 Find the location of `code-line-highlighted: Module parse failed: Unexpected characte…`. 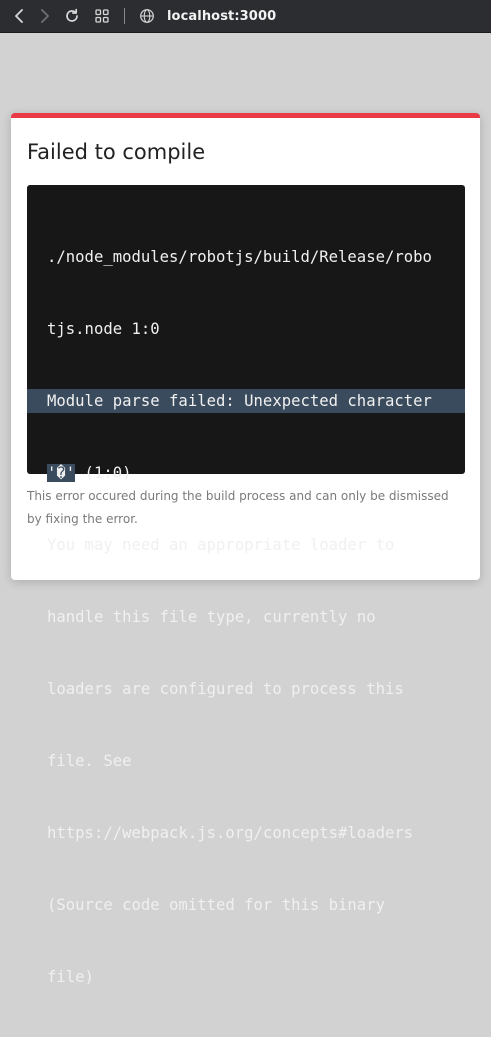

code-line-highlighted: Module parse failed: Unexpected characte… is located at coordinates (246, 401).